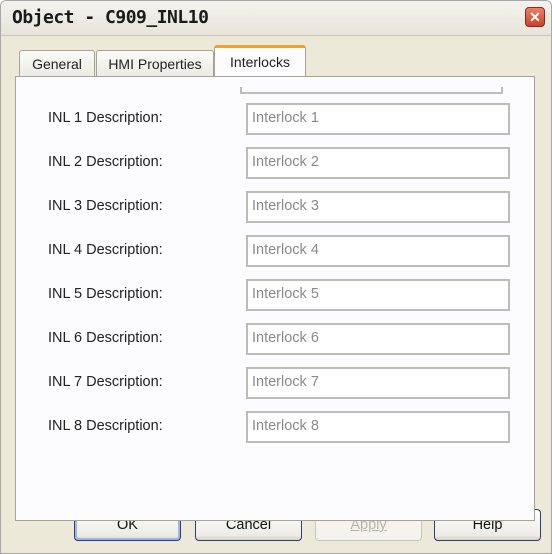 The width and height of the screenshot is (552, 554). What do you see at coordinates (105, 426) in the screenshot?
I see `inl8-description-label: INL 8 Description:` at bounding box center [105, 426].